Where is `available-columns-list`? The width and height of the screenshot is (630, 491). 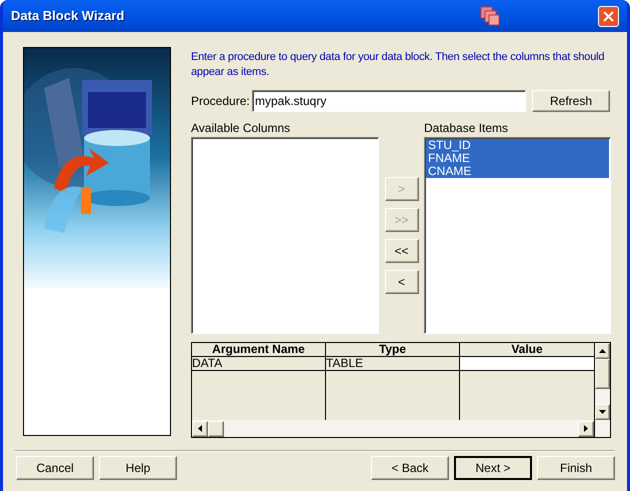 available-columns-list is located at coordinates (285, 235).